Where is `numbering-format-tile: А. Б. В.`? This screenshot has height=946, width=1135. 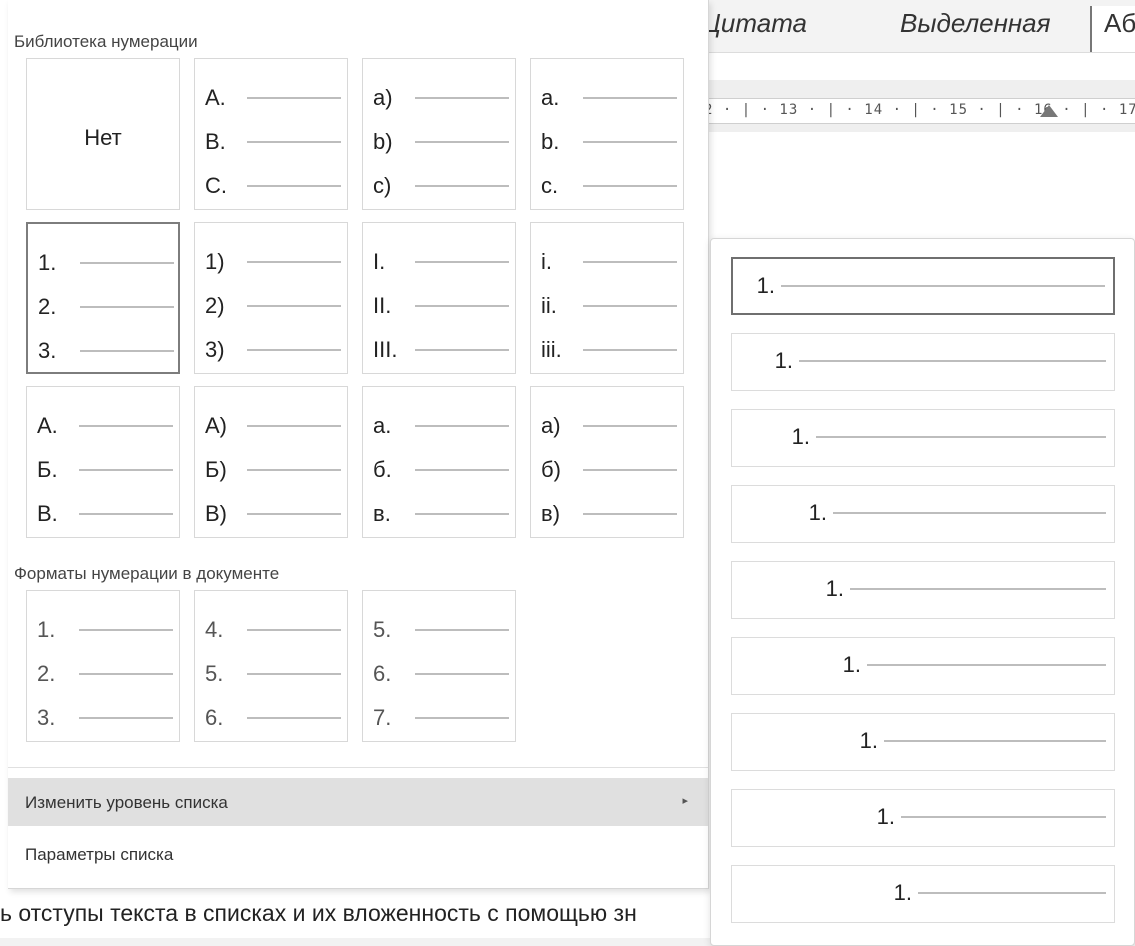
numbering-format-tile: А. Б. В. is located at coordinates (103, 462).